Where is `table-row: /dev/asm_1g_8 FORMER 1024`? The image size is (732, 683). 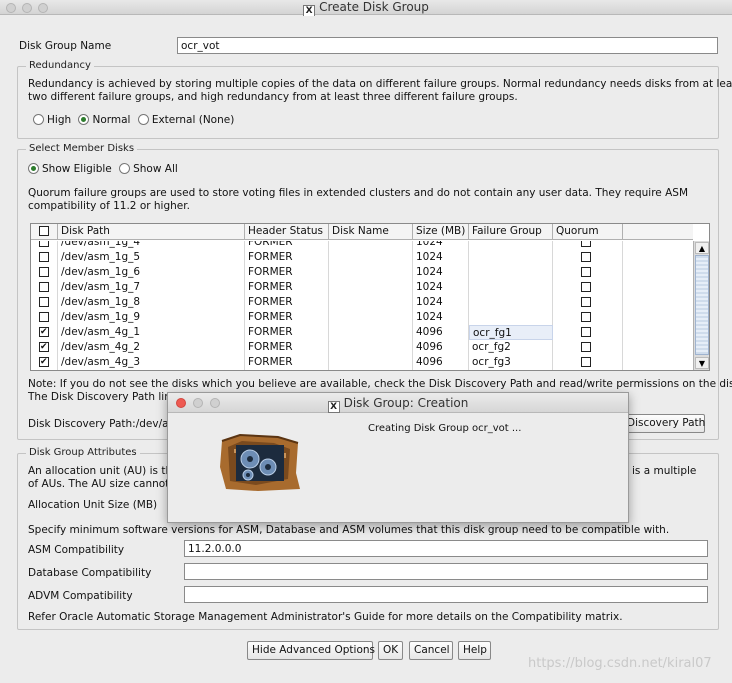
table-row: /dev/asm_1g_8 FORMER 1024 is located at coordinates (362, 302).